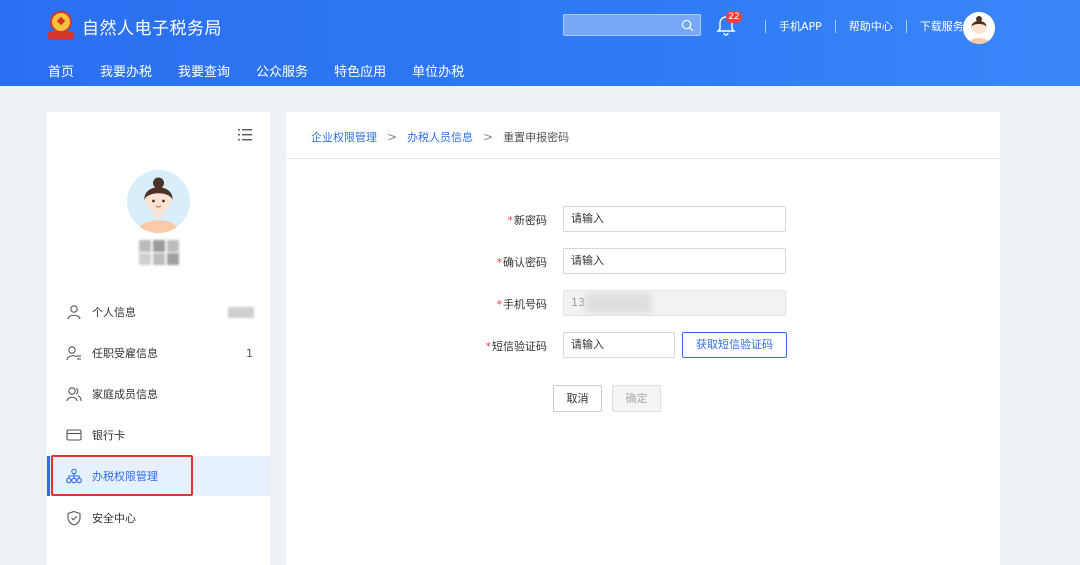 The image size is (1080, 565). I want to click on nav-public-service: 公众服务, so click(282, 70).